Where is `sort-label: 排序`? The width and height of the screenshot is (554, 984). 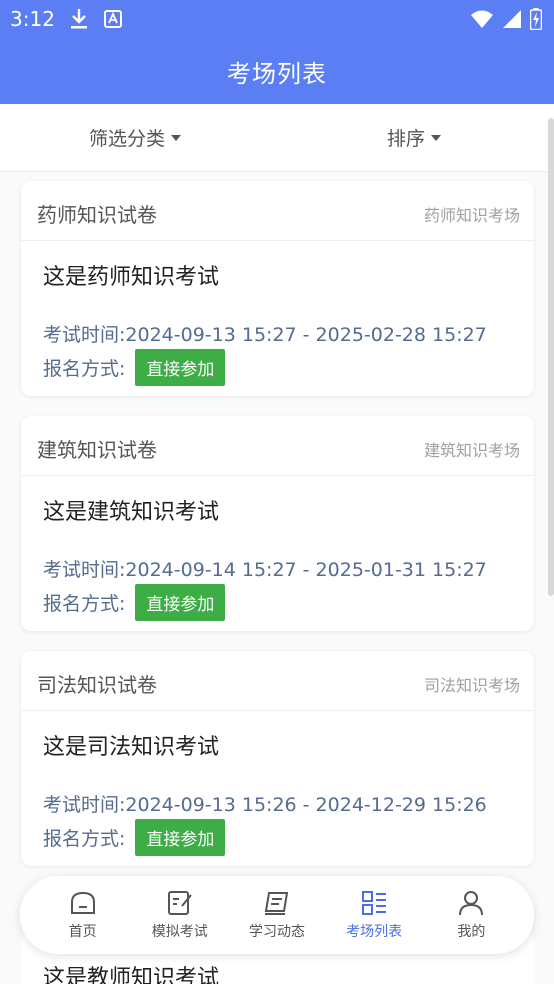 sort-label: 排序 is located at coordinates (406, 139).